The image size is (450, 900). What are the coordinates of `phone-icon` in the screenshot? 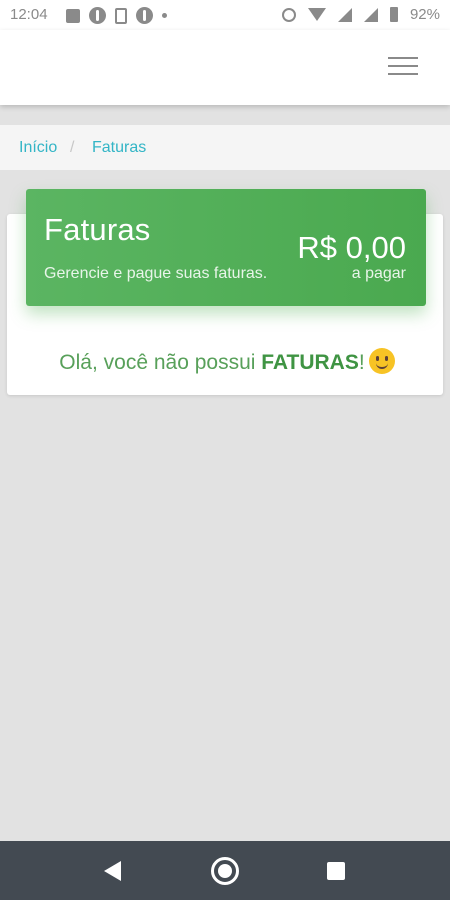 It's located at (121, 15).